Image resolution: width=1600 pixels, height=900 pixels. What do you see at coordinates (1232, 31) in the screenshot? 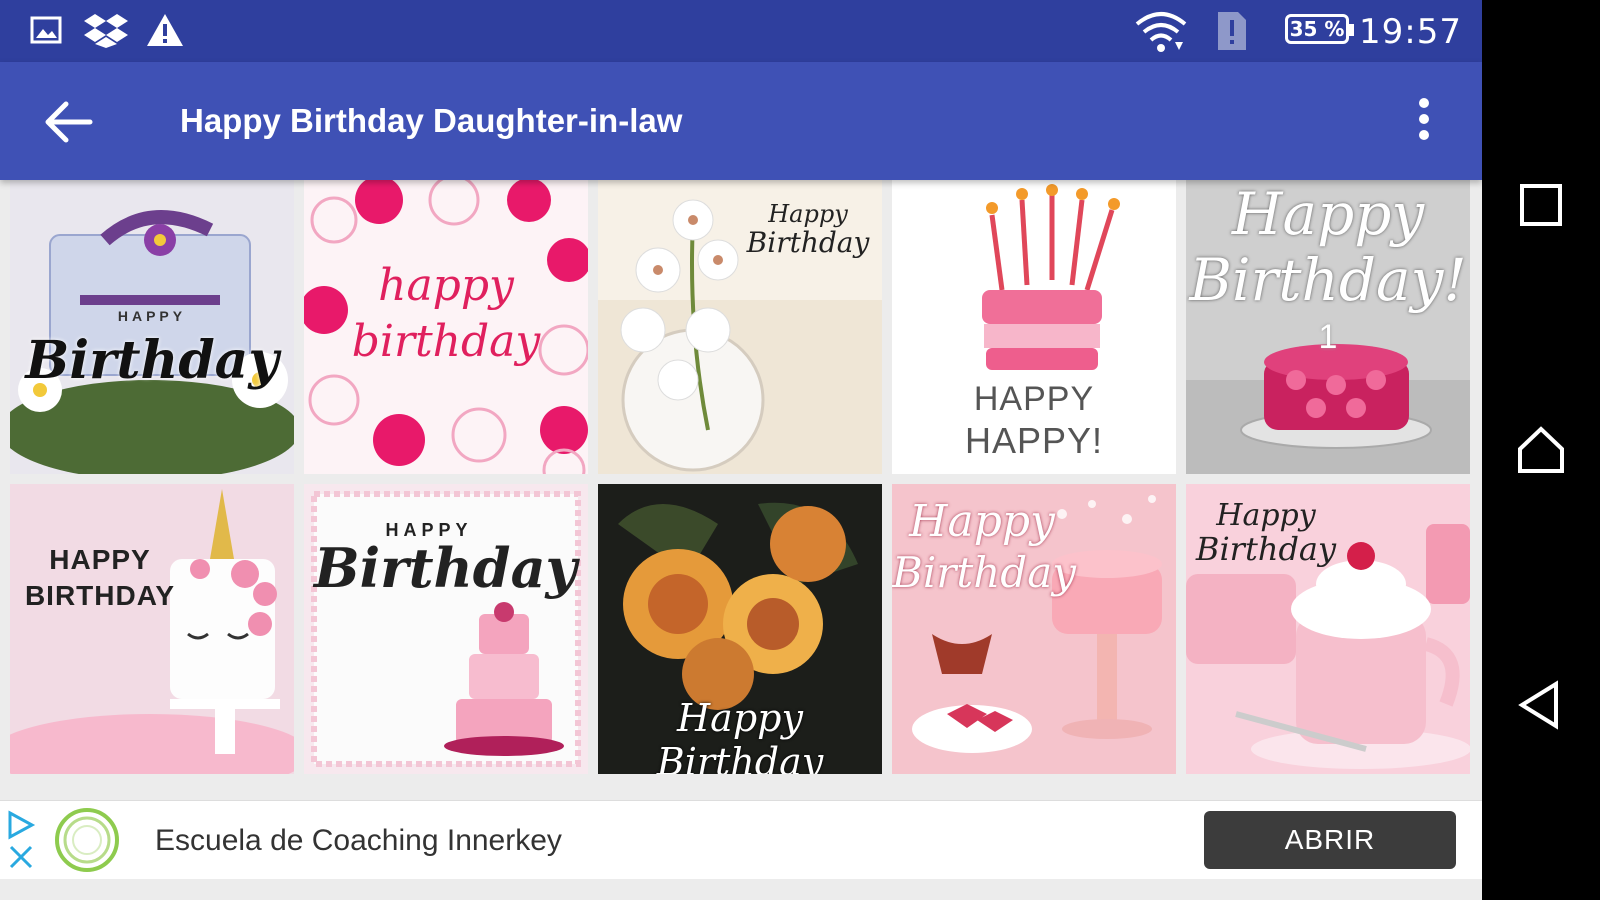
I see `sim-alert-icon` at bounding box center [1232, 31].